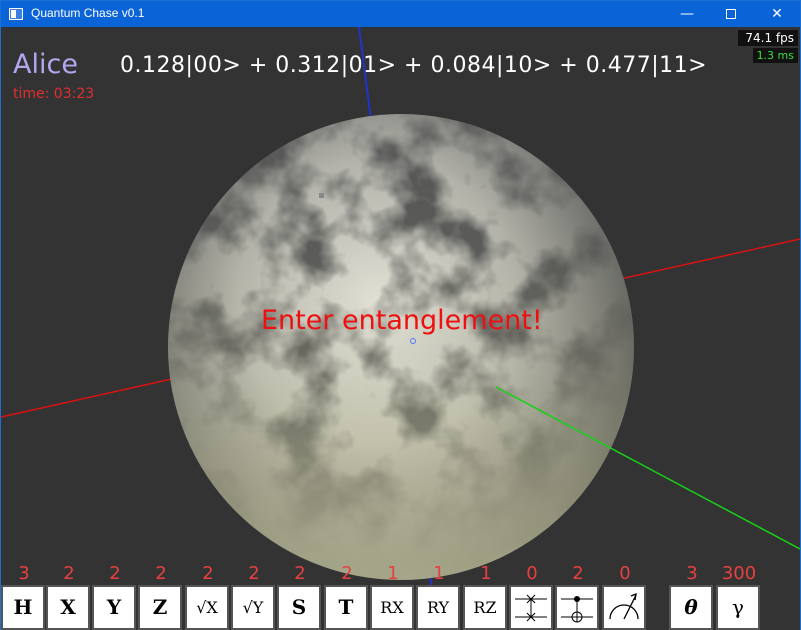  I want to click on gate-measure-button, so click(624, 607).